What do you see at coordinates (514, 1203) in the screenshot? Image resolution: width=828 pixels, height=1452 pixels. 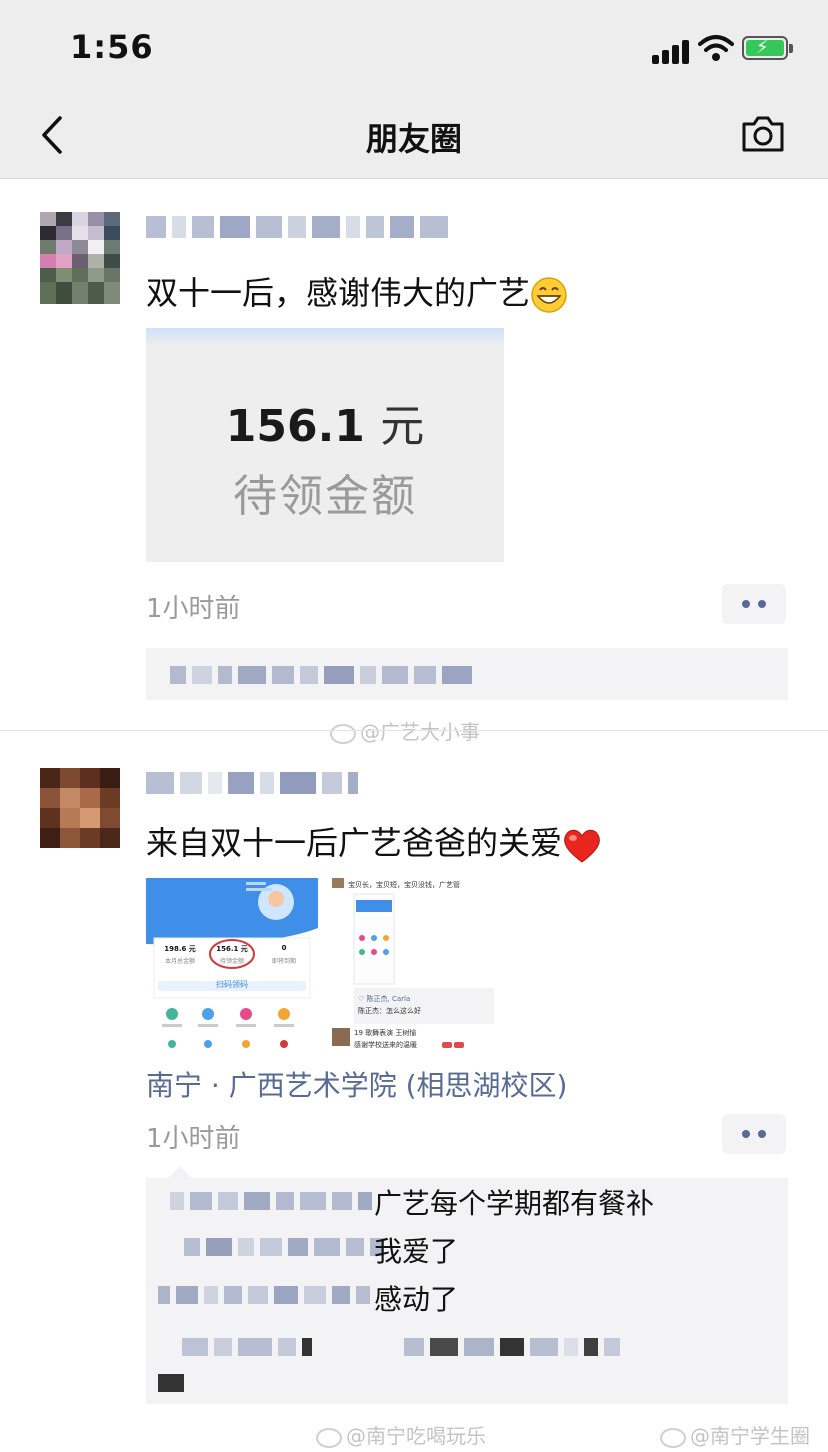 I see `comment-text: 广艺每个学期都有餐补` at bounding box center [514, 1203].